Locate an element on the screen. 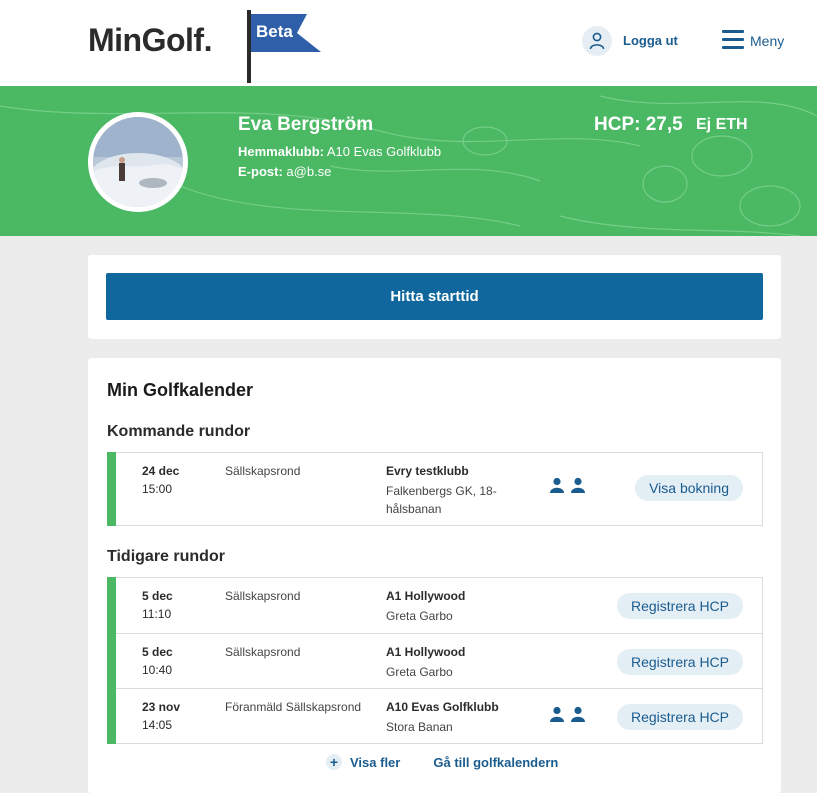 This screenshot has width=817, height=793. plus-icon: + is located at coordinates (334, 762).